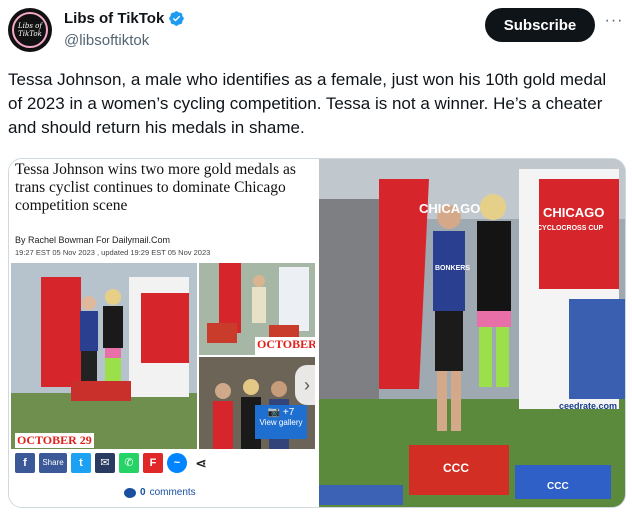  Describe the element at coordinates (450, 208) in the screenshot. I see `banner-chicago-text: CHICAGO` at that location.